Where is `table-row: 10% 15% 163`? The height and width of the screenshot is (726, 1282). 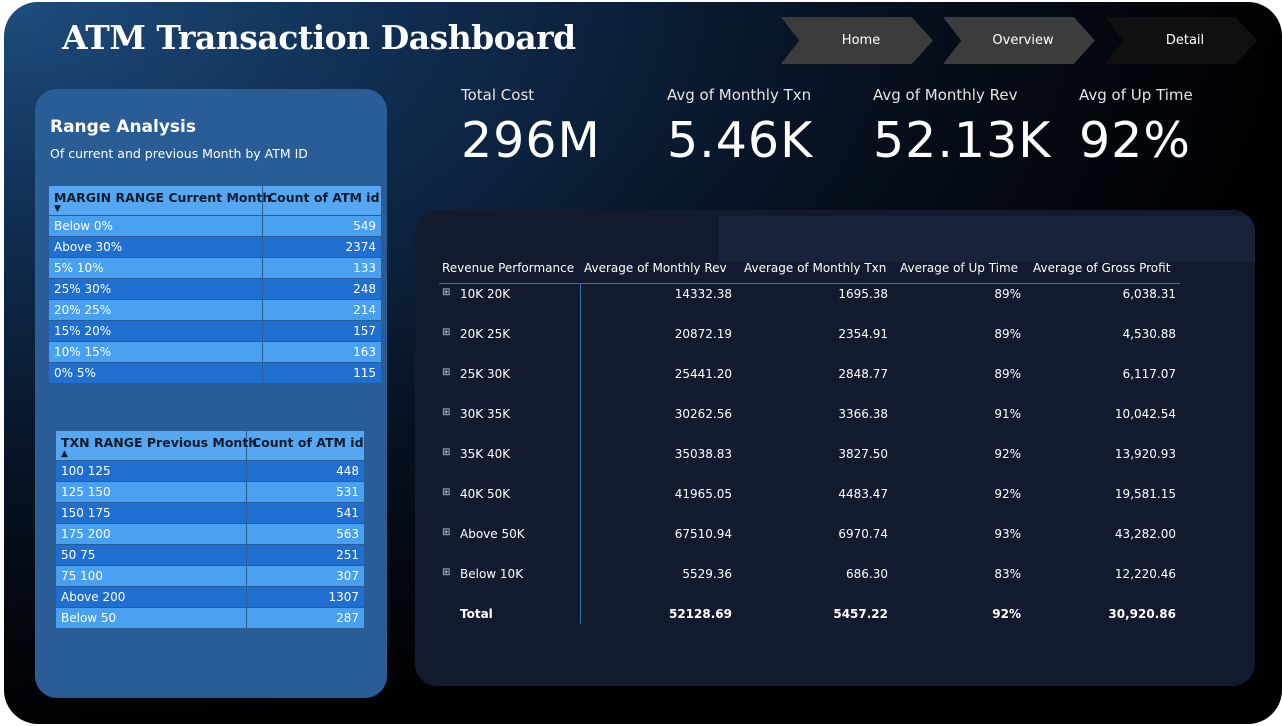 table-row: 10% 15% 163 is located at coordinates (215, 352).